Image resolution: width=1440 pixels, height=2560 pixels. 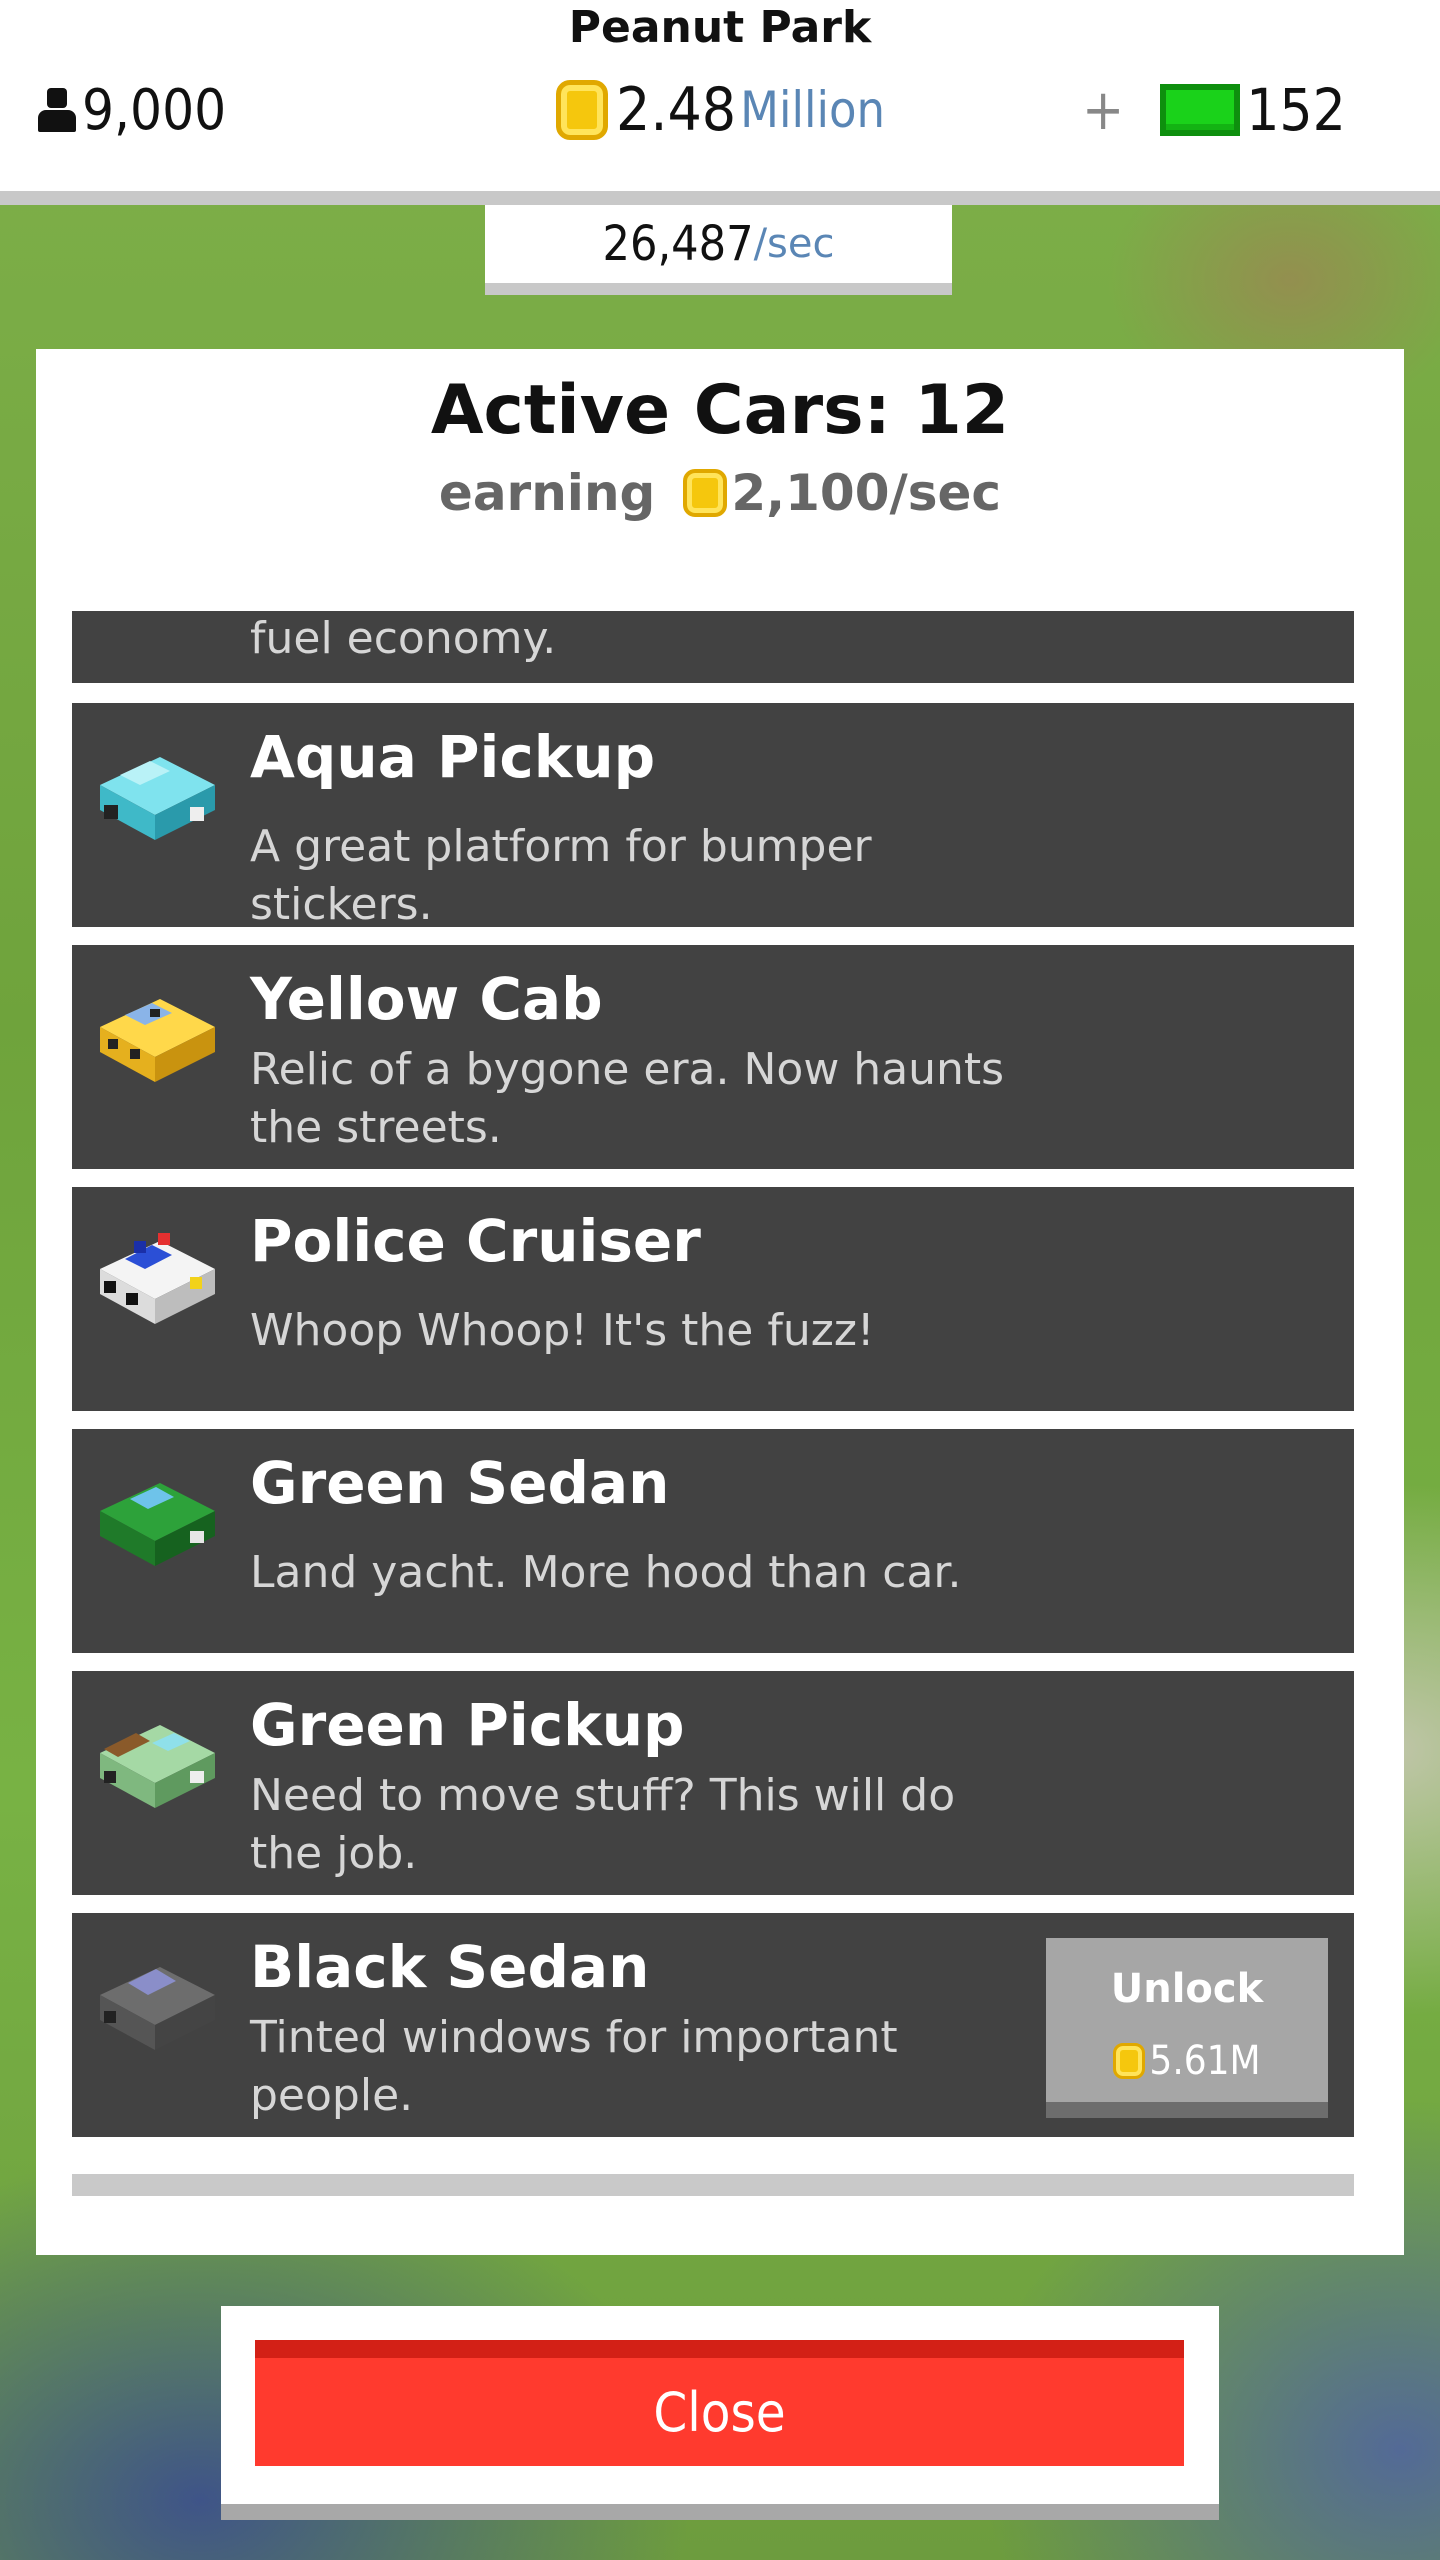 I want to click on income-rate-value: 26,487, so click(x=678, y=244).